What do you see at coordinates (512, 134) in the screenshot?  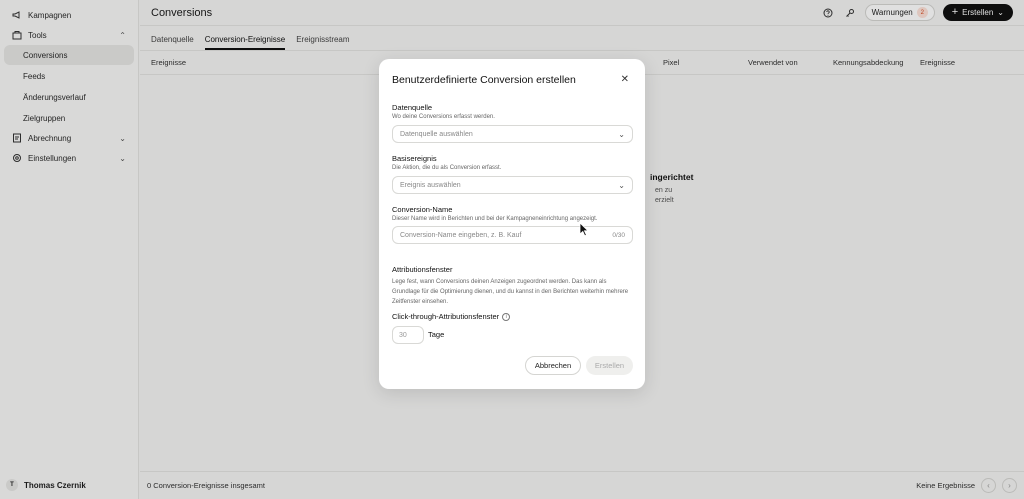 I see `datenquelle-select: Datenquelle auswählen ⌄` at bounding box center [512, 134].